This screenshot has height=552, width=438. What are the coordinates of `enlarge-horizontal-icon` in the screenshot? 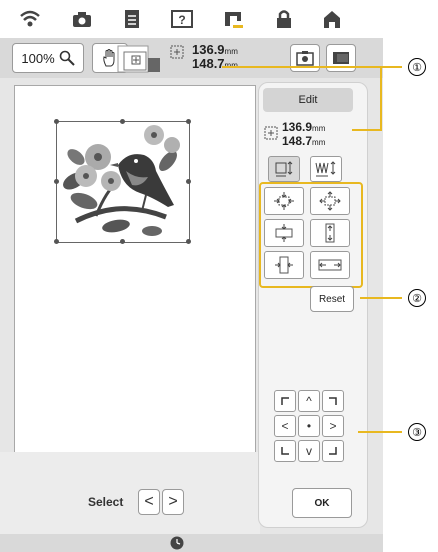 It's located at (330, 265).